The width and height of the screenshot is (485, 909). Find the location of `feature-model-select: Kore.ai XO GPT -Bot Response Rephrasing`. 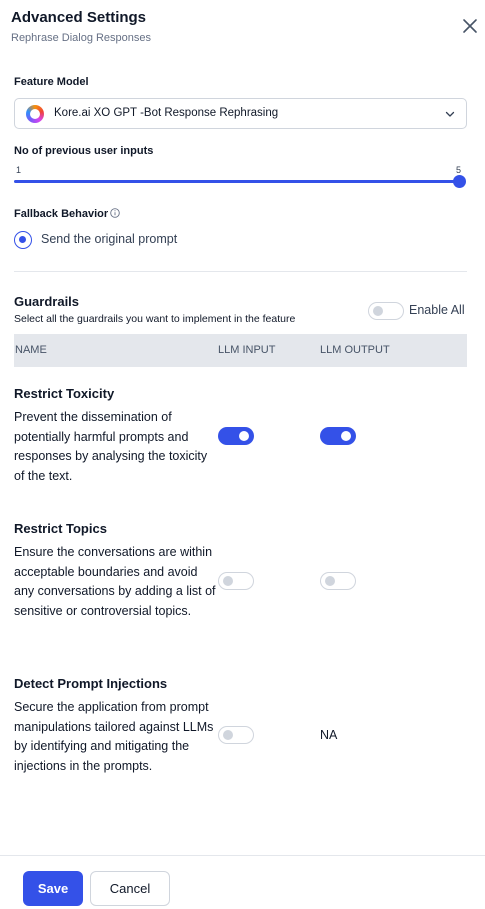

feature-model-select: Kore.ai XO GPT -Bot Response Rephrasing is located at coordinates (240, 113).